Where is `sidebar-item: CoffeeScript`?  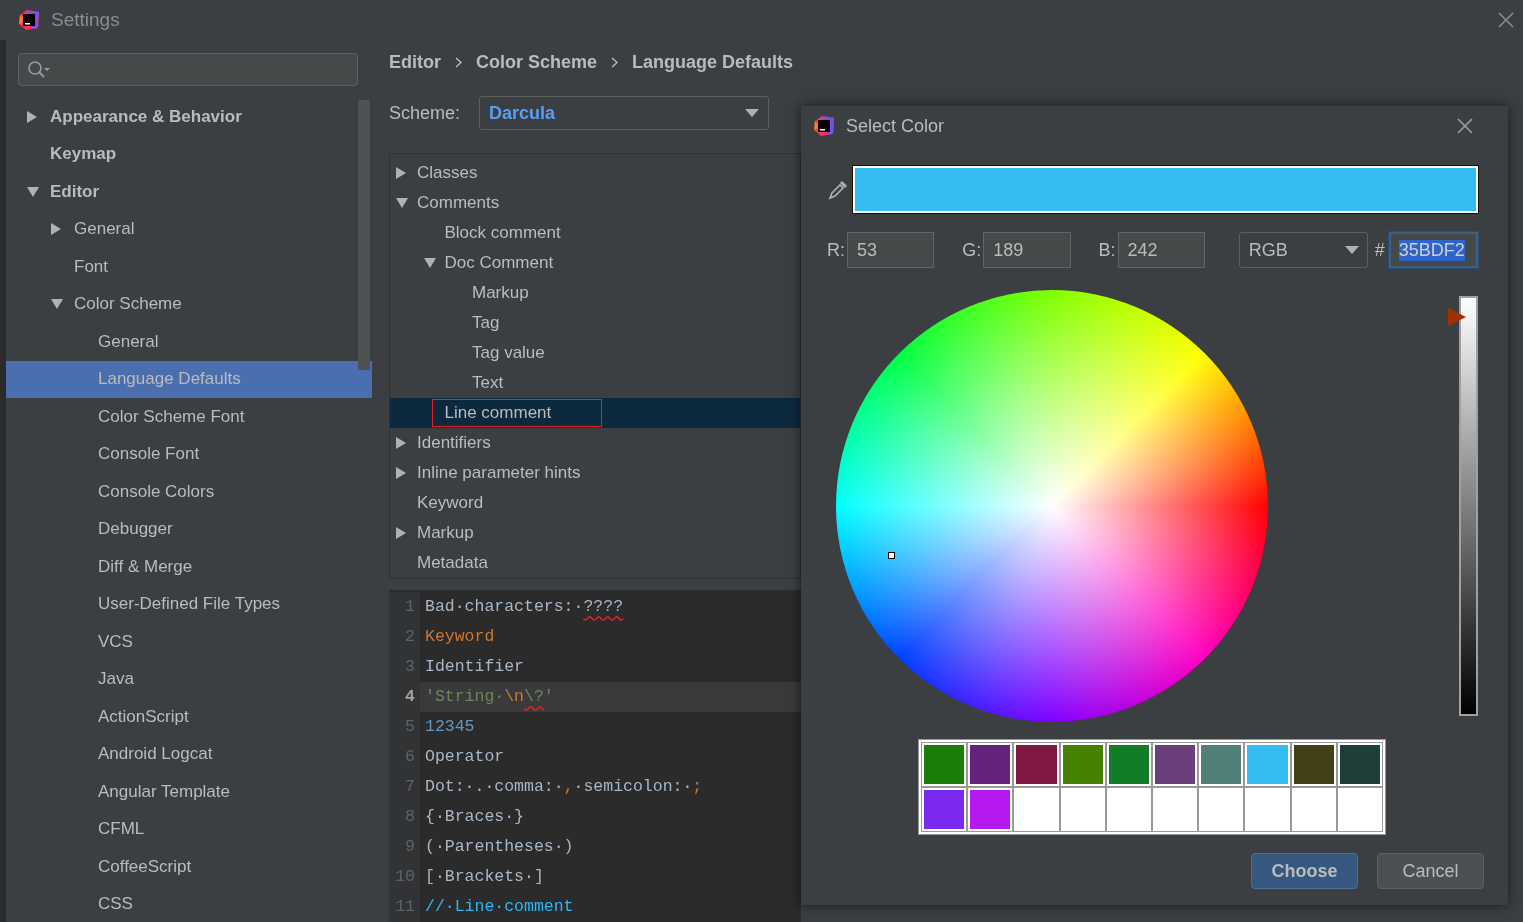
sidebar-item: CoffeeScript is located at coordinates (189, 867).